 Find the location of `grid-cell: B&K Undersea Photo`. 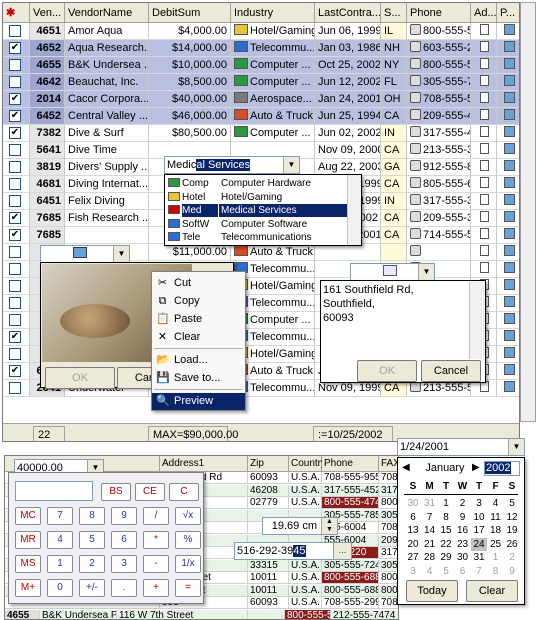

grid-cell: B&K Undersea Photo is located at coordinates (78, 614).